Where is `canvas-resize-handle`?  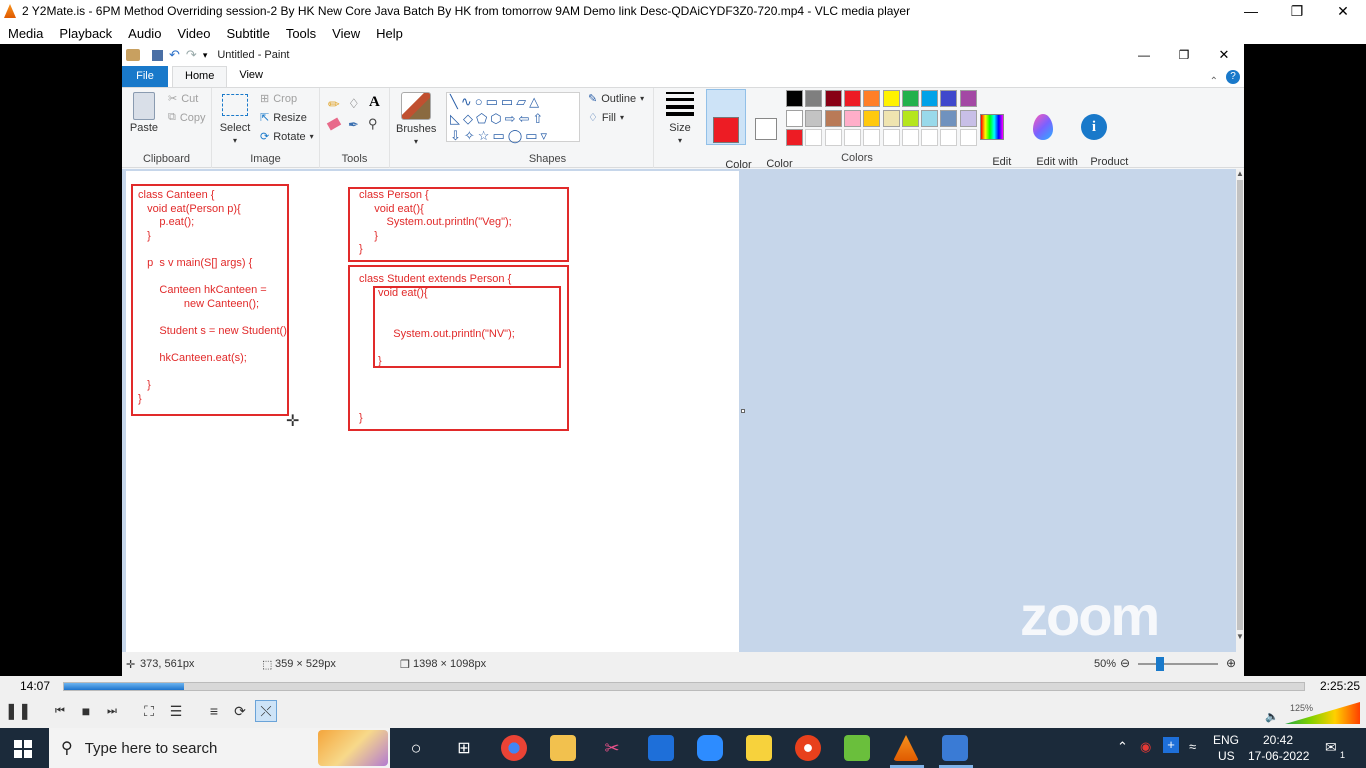
canvas-resize-handle is located at coordinates (743, 411).